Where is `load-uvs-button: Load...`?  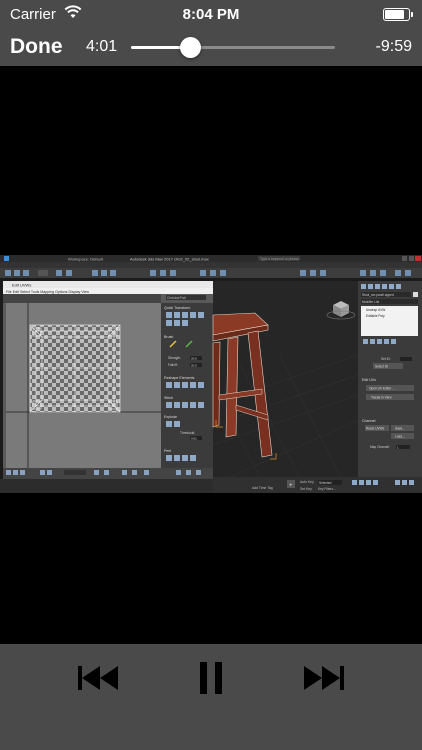
load-uvs-button: Load... is located at coordinates (400, 437).